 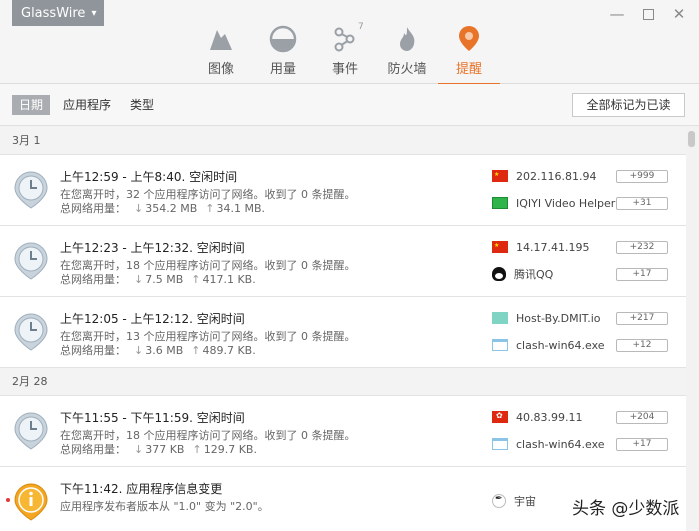 What do you see at coordinates (343, 141) in the screenshot?
I see `date-group-header: 3月 1` at bounding box center [343, 141].